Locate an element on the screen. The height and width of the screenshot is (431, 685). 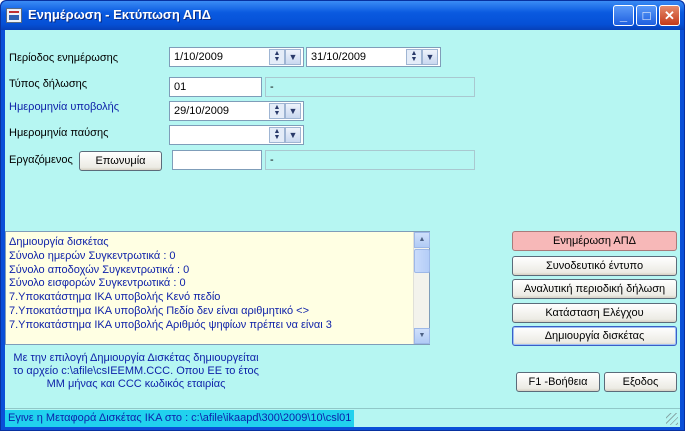
period-from-datepicker: 1/10/2009 ▲ ▼ ▼ is located at coordinates (236, 57).